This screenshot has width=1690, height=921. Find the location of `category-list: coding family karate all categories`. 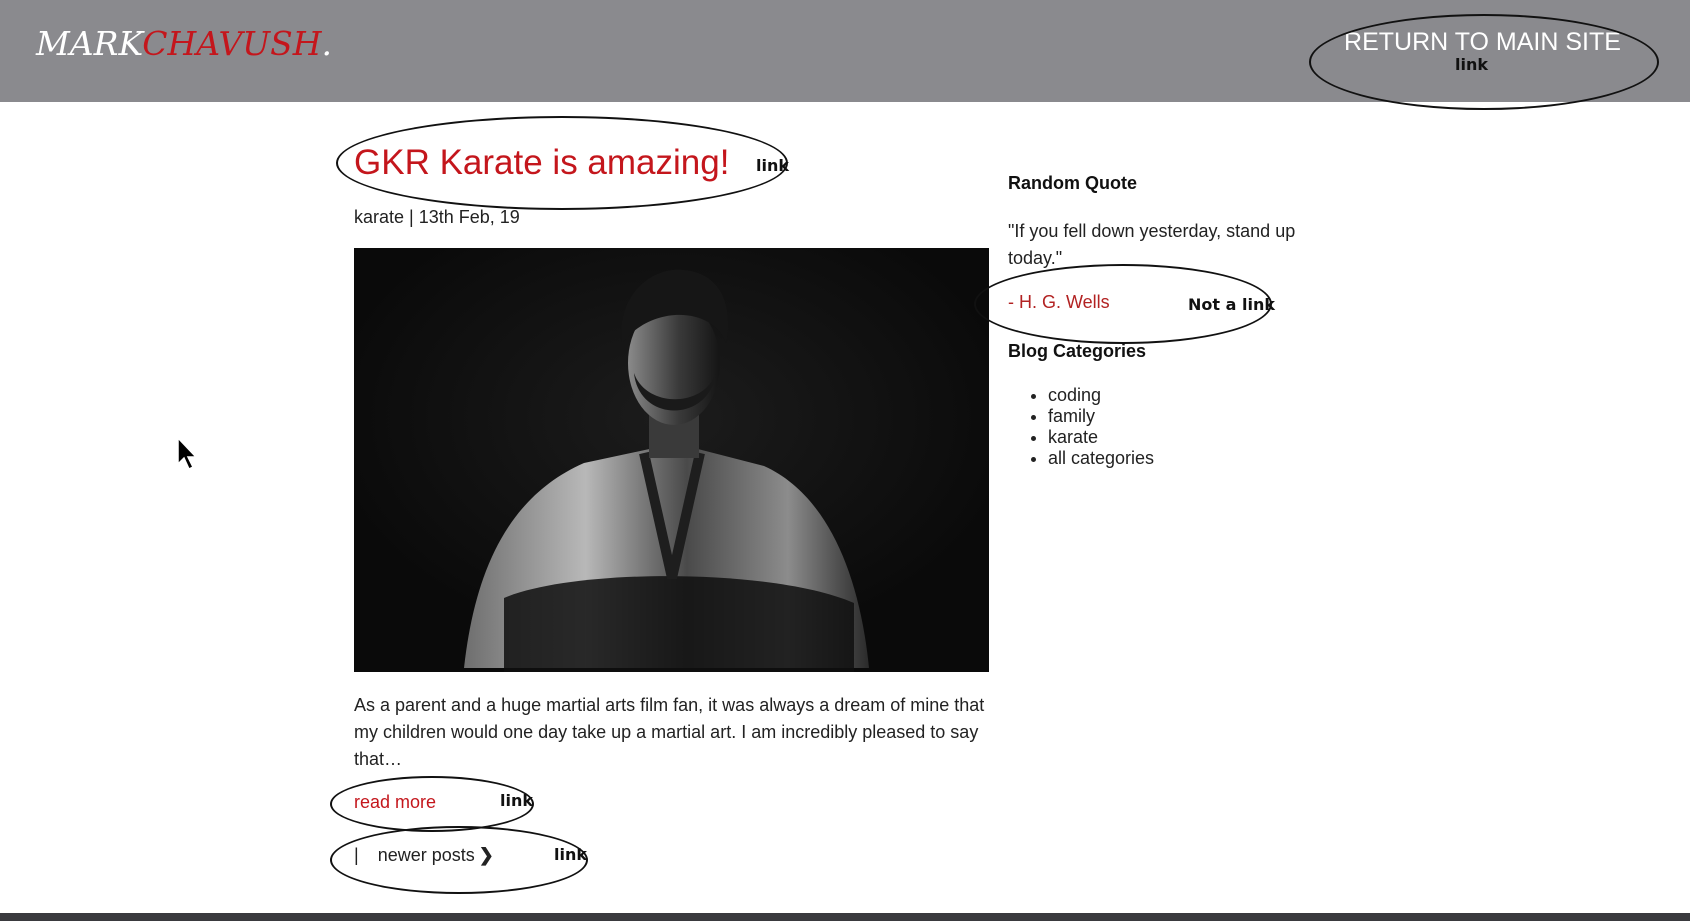

category-list: coding family karate all categories is located at coordinates (1081, 427).